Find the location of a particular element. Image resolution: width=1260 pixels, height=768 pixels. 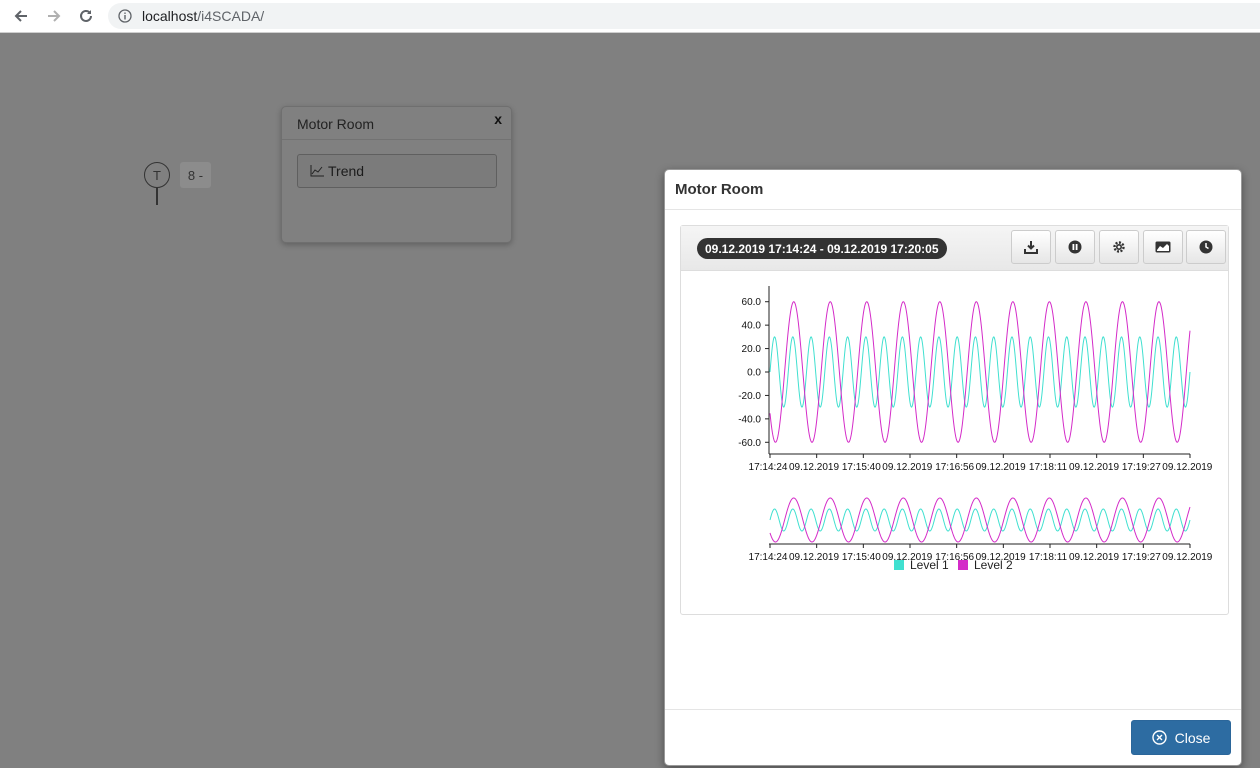

pause-button is located at coordinates (1075, 247).